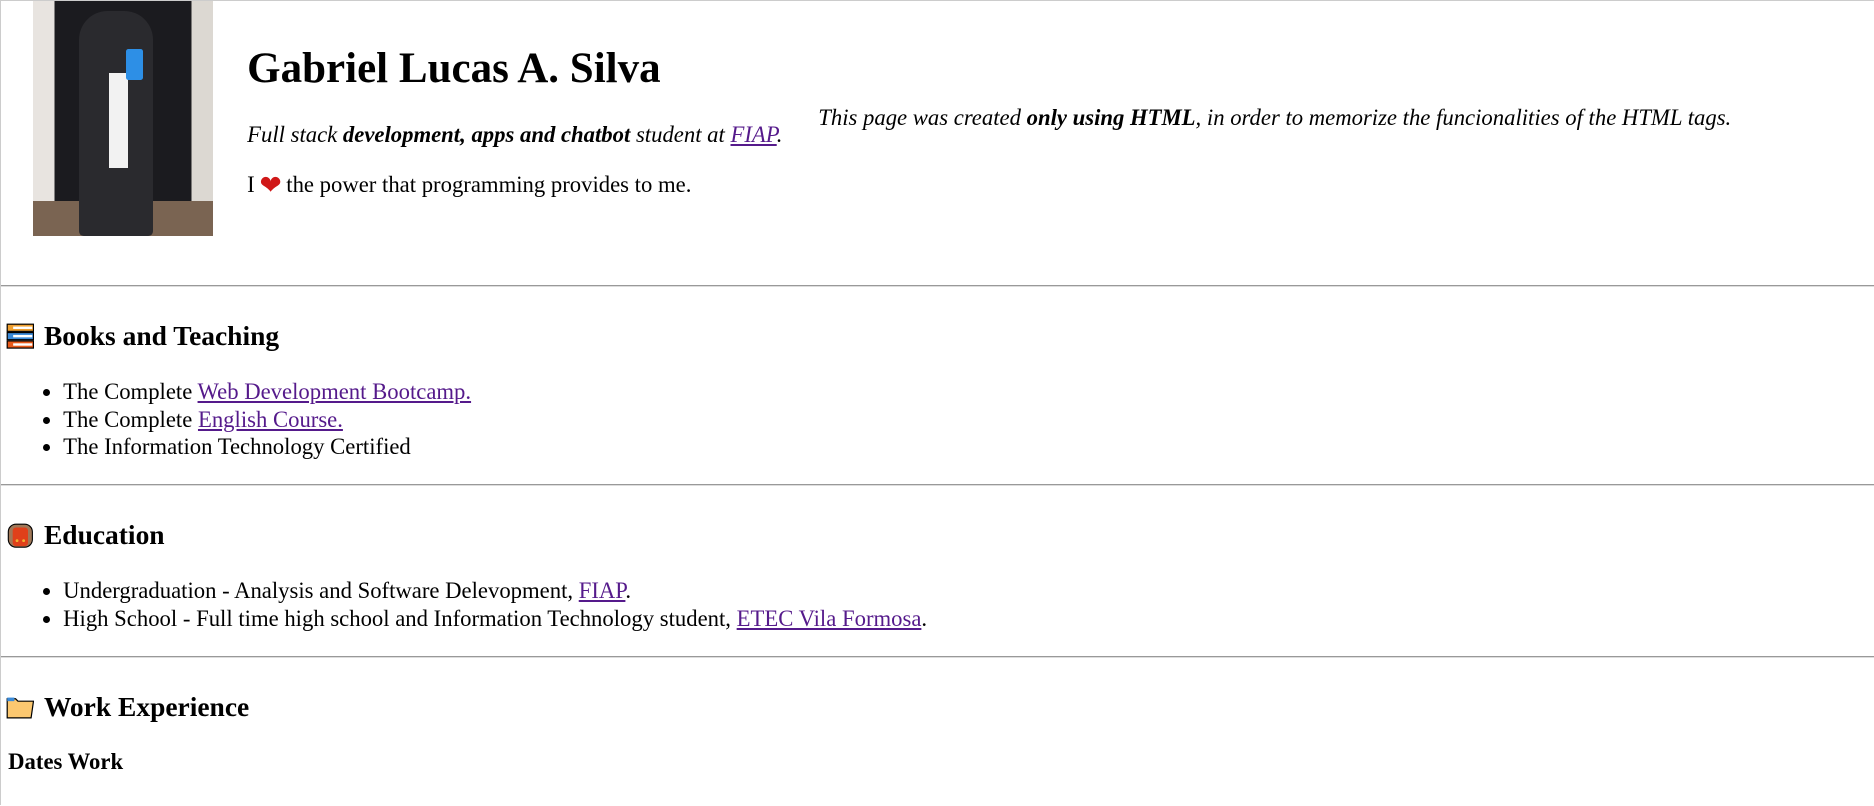 The width and height of the screenshot is (1874, 806). I want to click on tagline-text: Full stack, so click(295, 134).